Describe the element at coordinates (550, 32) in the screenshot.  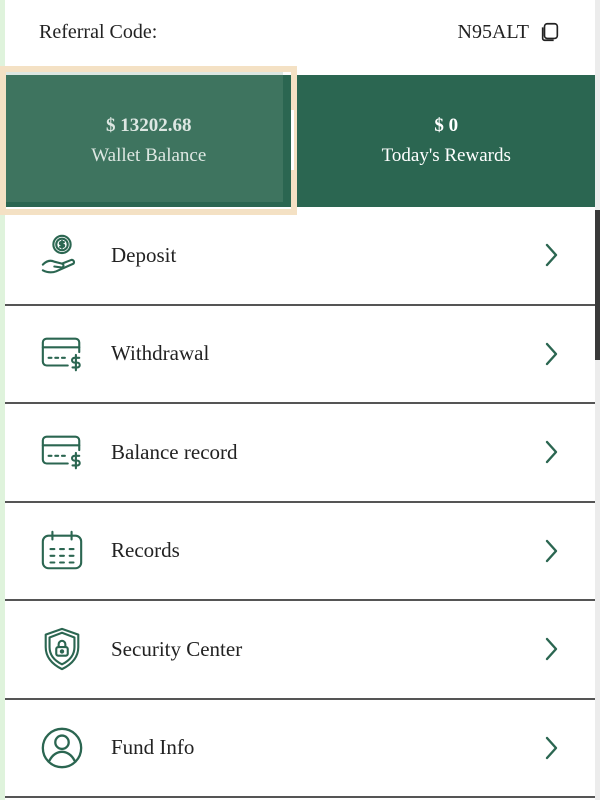
I see `copy-icon` at that location.